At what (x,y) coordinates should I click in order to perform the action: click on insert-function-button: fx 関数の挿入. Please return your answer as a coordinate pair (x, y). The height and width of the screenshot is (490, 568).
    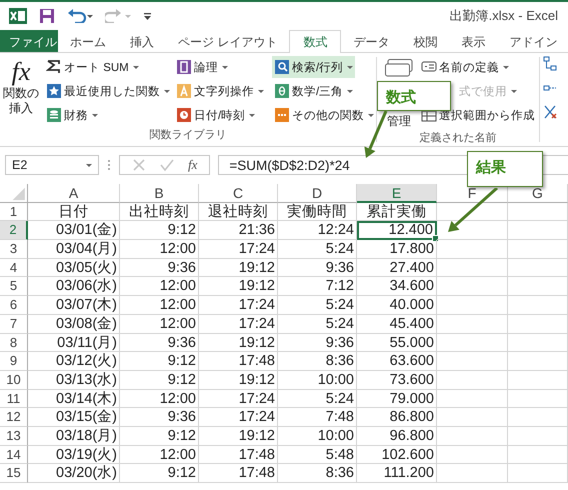
    Looking at the image, I should click on (21, 91).